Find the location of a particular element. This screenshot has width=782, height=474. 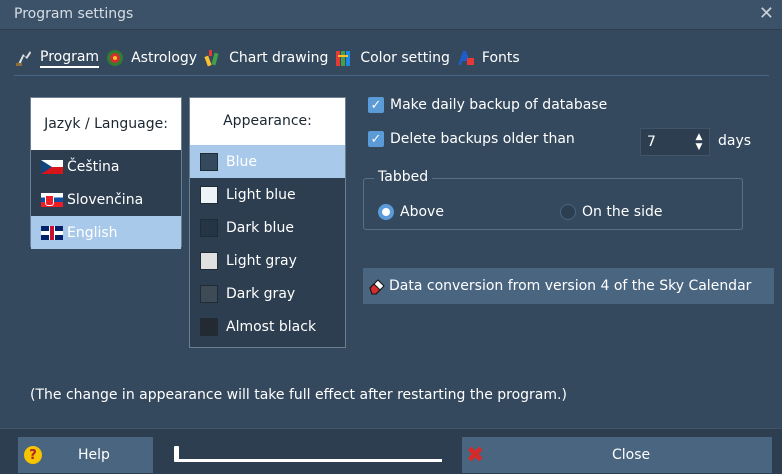

language-item-label: English is located at coordinates (92, 232).